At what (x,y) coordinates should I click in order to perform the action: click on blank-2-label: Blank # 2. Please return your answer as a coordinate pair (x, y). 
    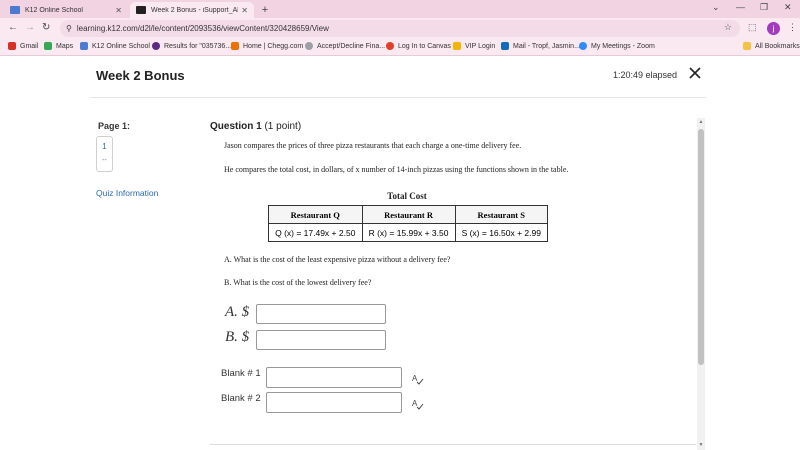
    Looking at the image, I should click on (241, 398).